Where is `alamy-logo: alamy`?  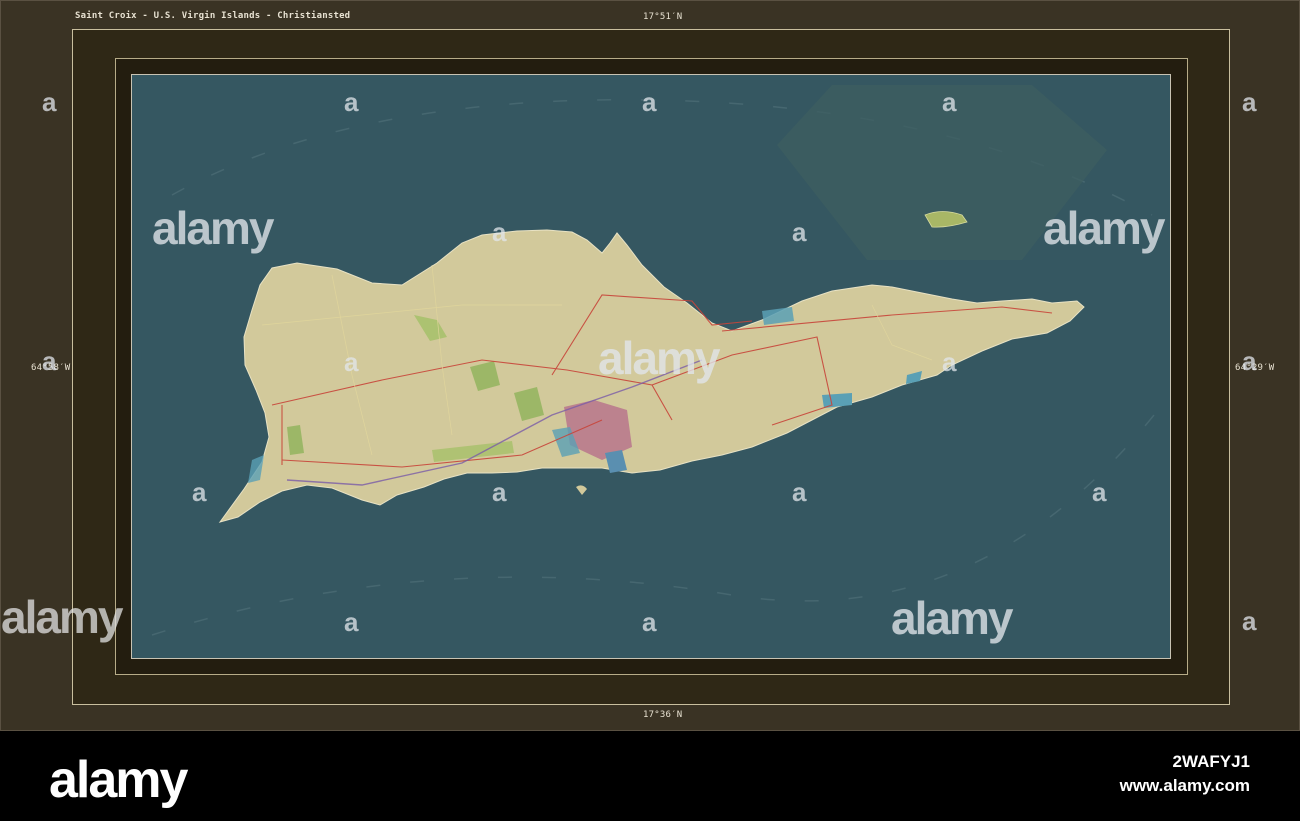 alamy-logo: alamy is located at coordinates (118, 780).